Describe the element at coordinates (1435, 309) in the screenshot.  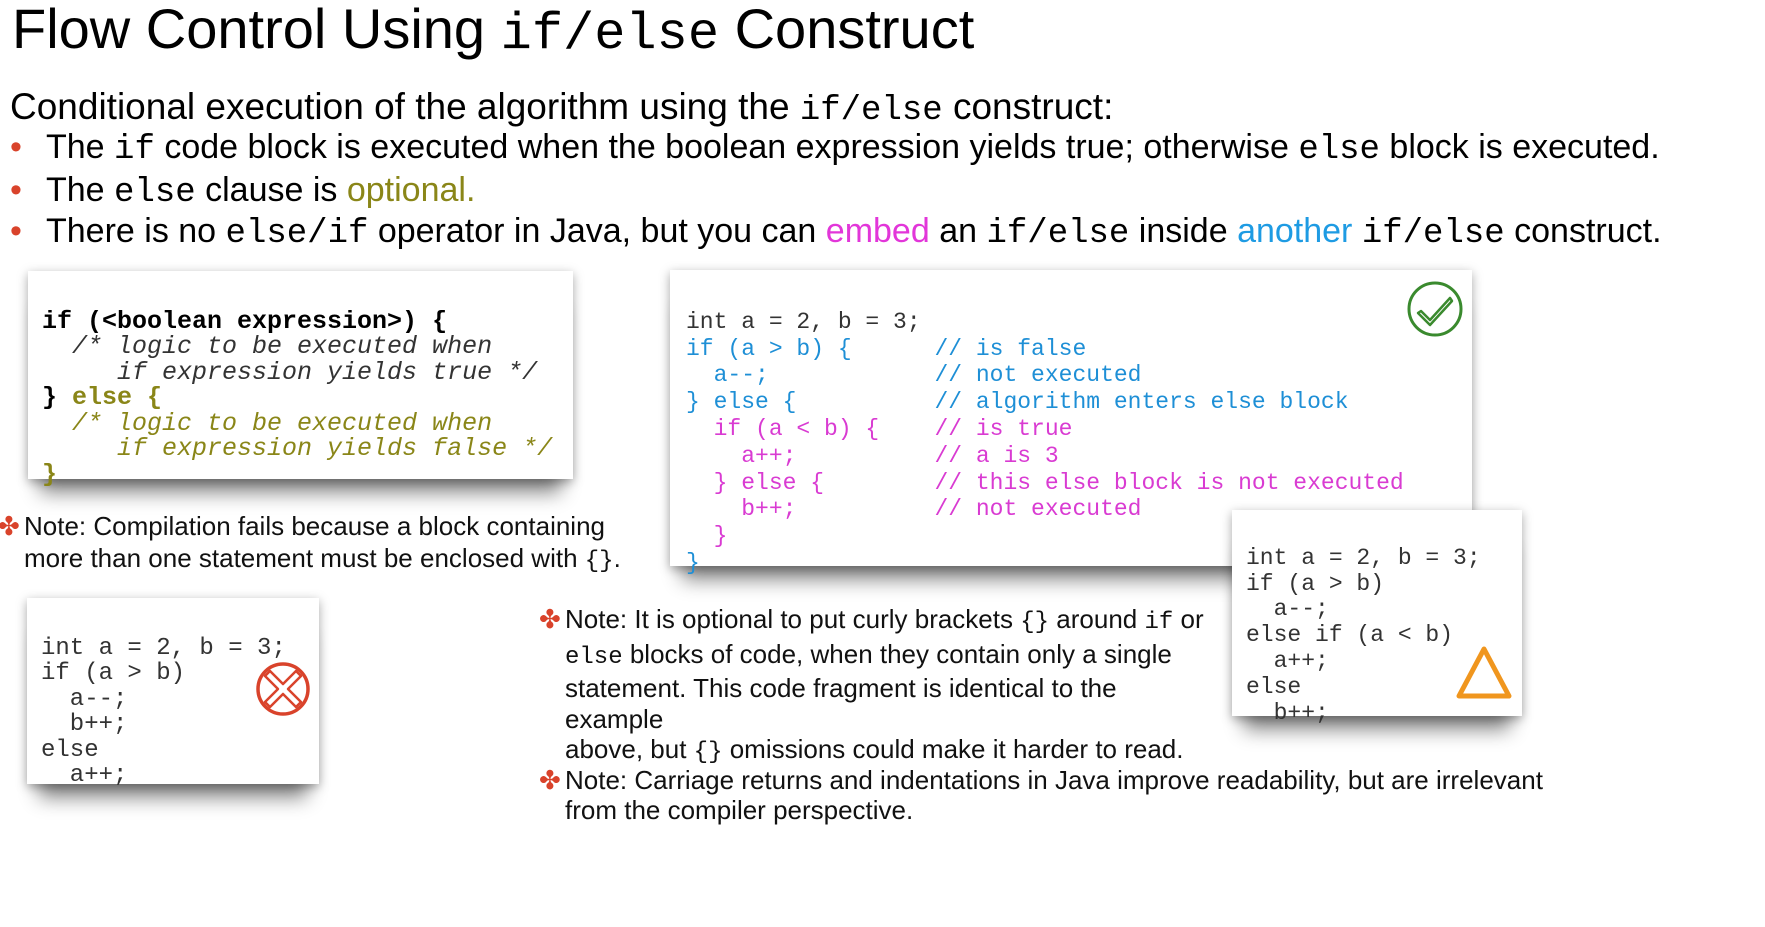
I see `check-circle-icon` at that location.